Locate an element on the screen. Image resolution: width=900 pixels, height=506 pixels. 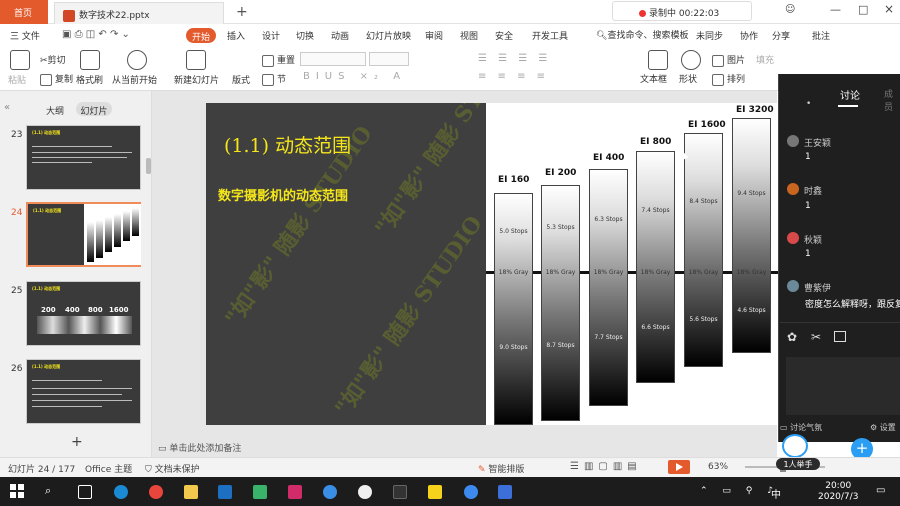
tab-slideshow: 幻灯片放映 is located at coordinates (388, 35).